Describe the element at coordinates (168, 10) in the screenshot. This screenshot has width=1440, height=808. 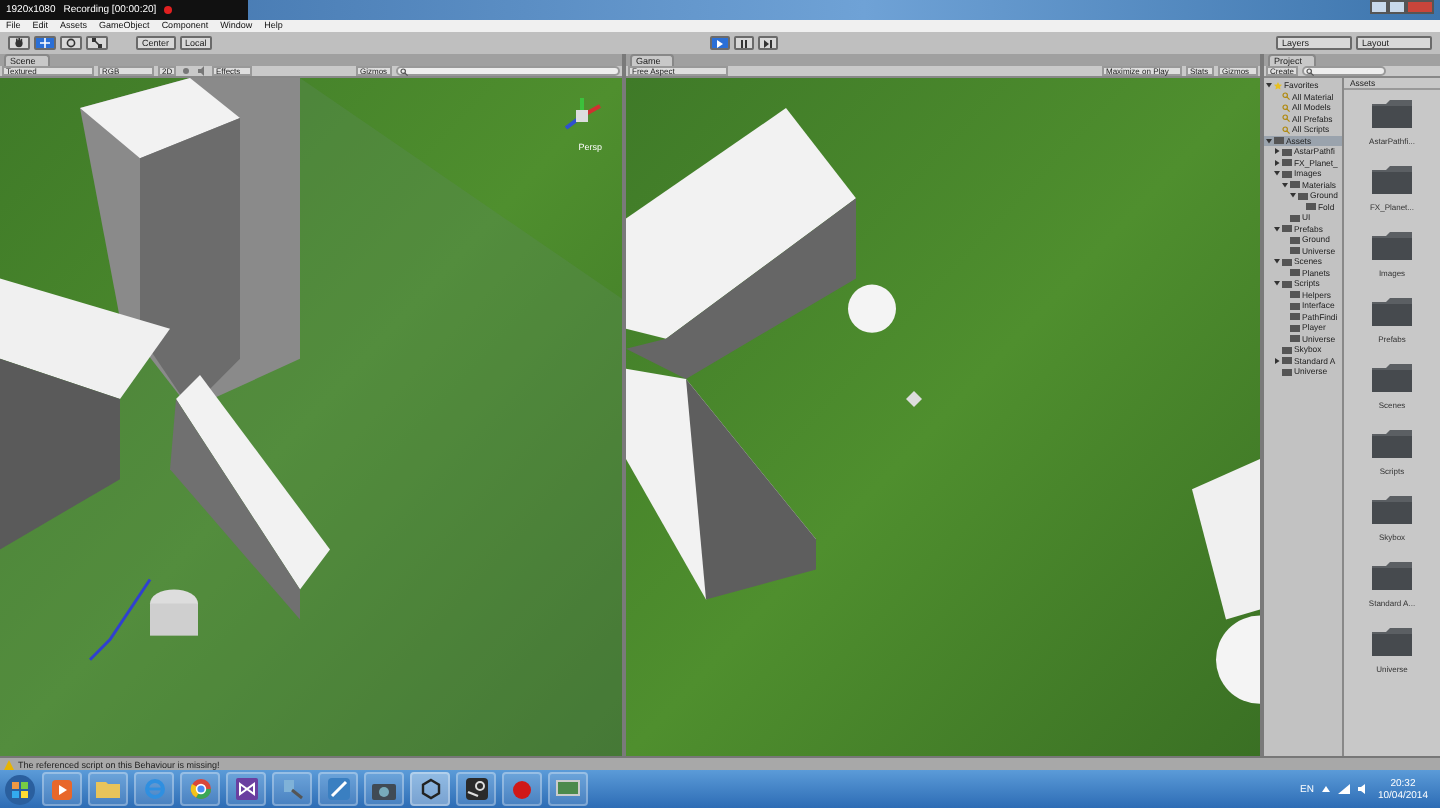
I see `record-dot-icon` at that location.